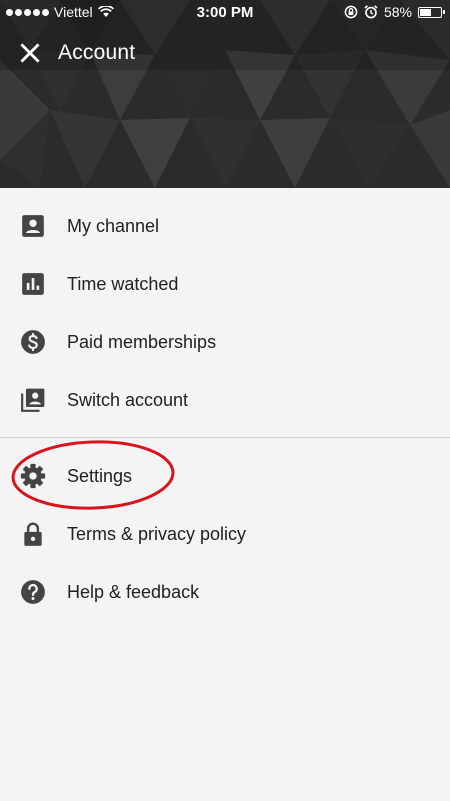  I want to click on bar-chart-icon, so click(33, 284).